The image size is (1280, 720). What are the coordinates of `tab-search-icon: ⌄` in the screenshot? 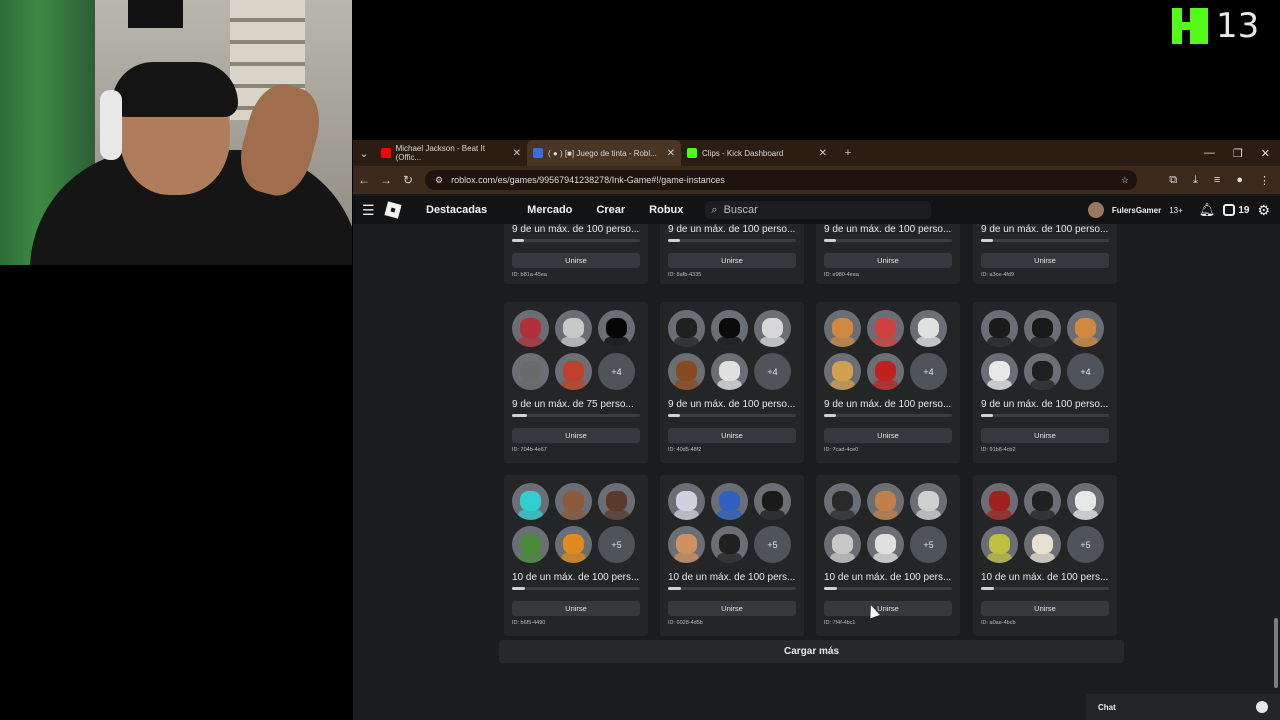 It's located at (364, 153).